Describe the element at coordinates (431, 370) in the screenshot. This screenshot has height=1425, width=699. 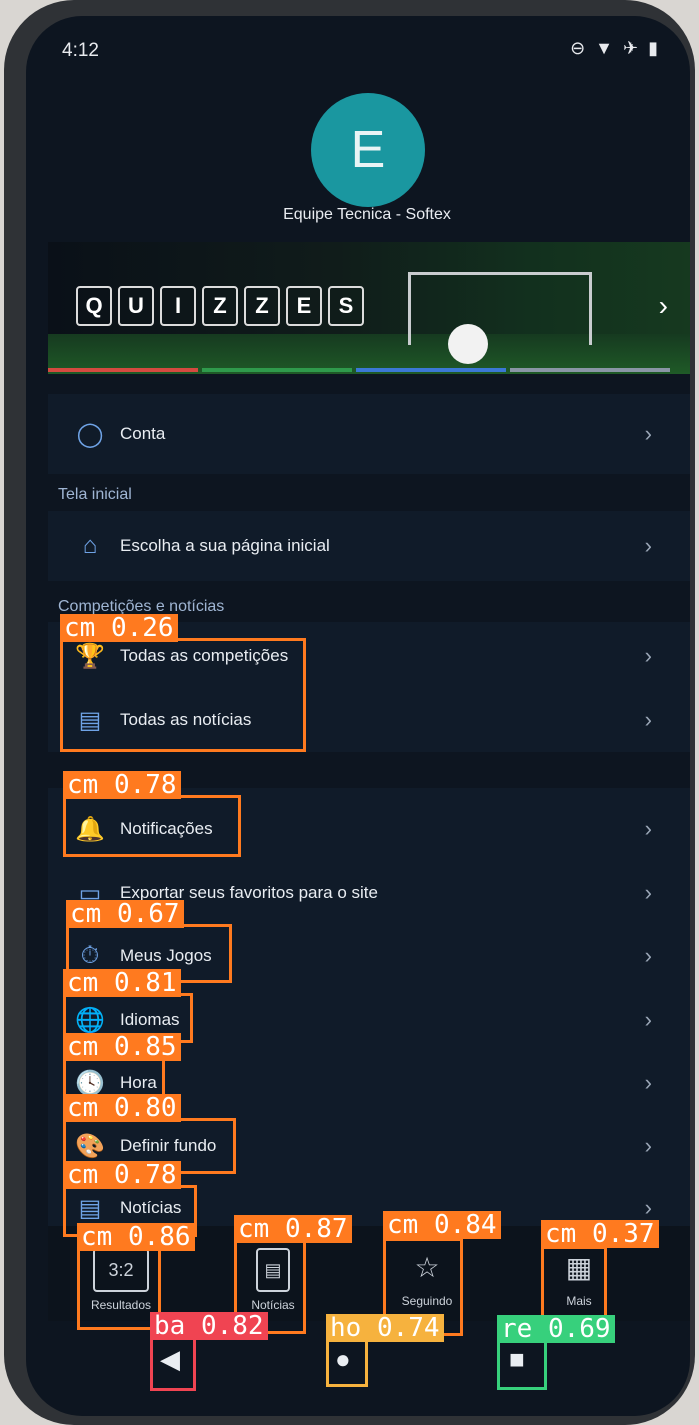
I see `banner-stripe-blue` at that location.